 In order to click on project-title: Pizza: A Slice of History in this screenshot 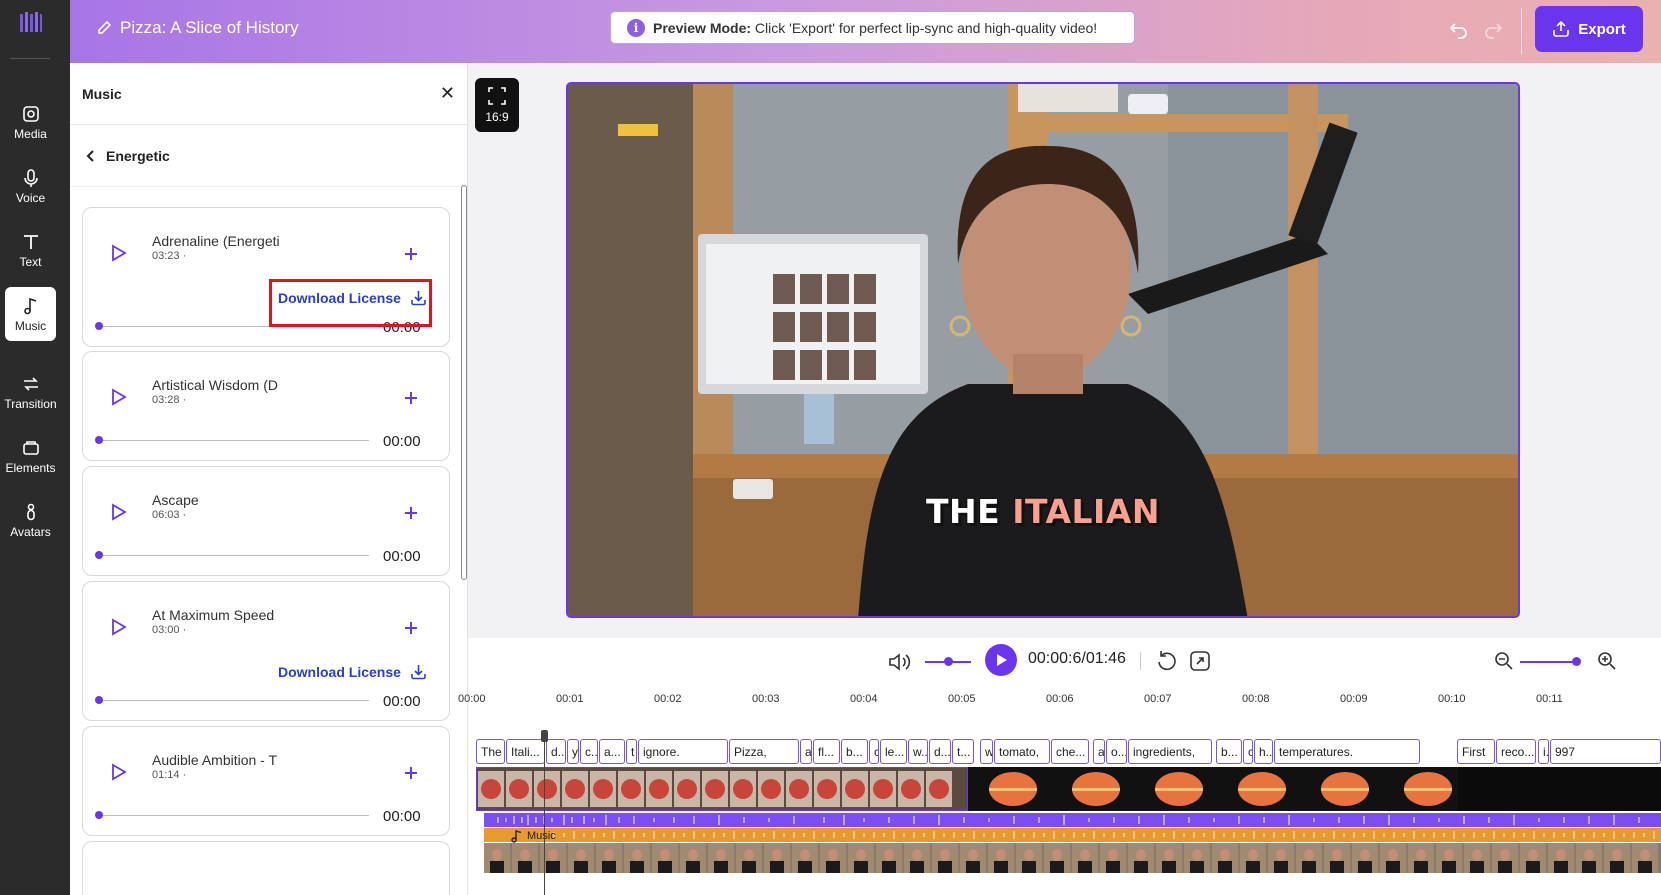, I will do `click(197, 28)`.